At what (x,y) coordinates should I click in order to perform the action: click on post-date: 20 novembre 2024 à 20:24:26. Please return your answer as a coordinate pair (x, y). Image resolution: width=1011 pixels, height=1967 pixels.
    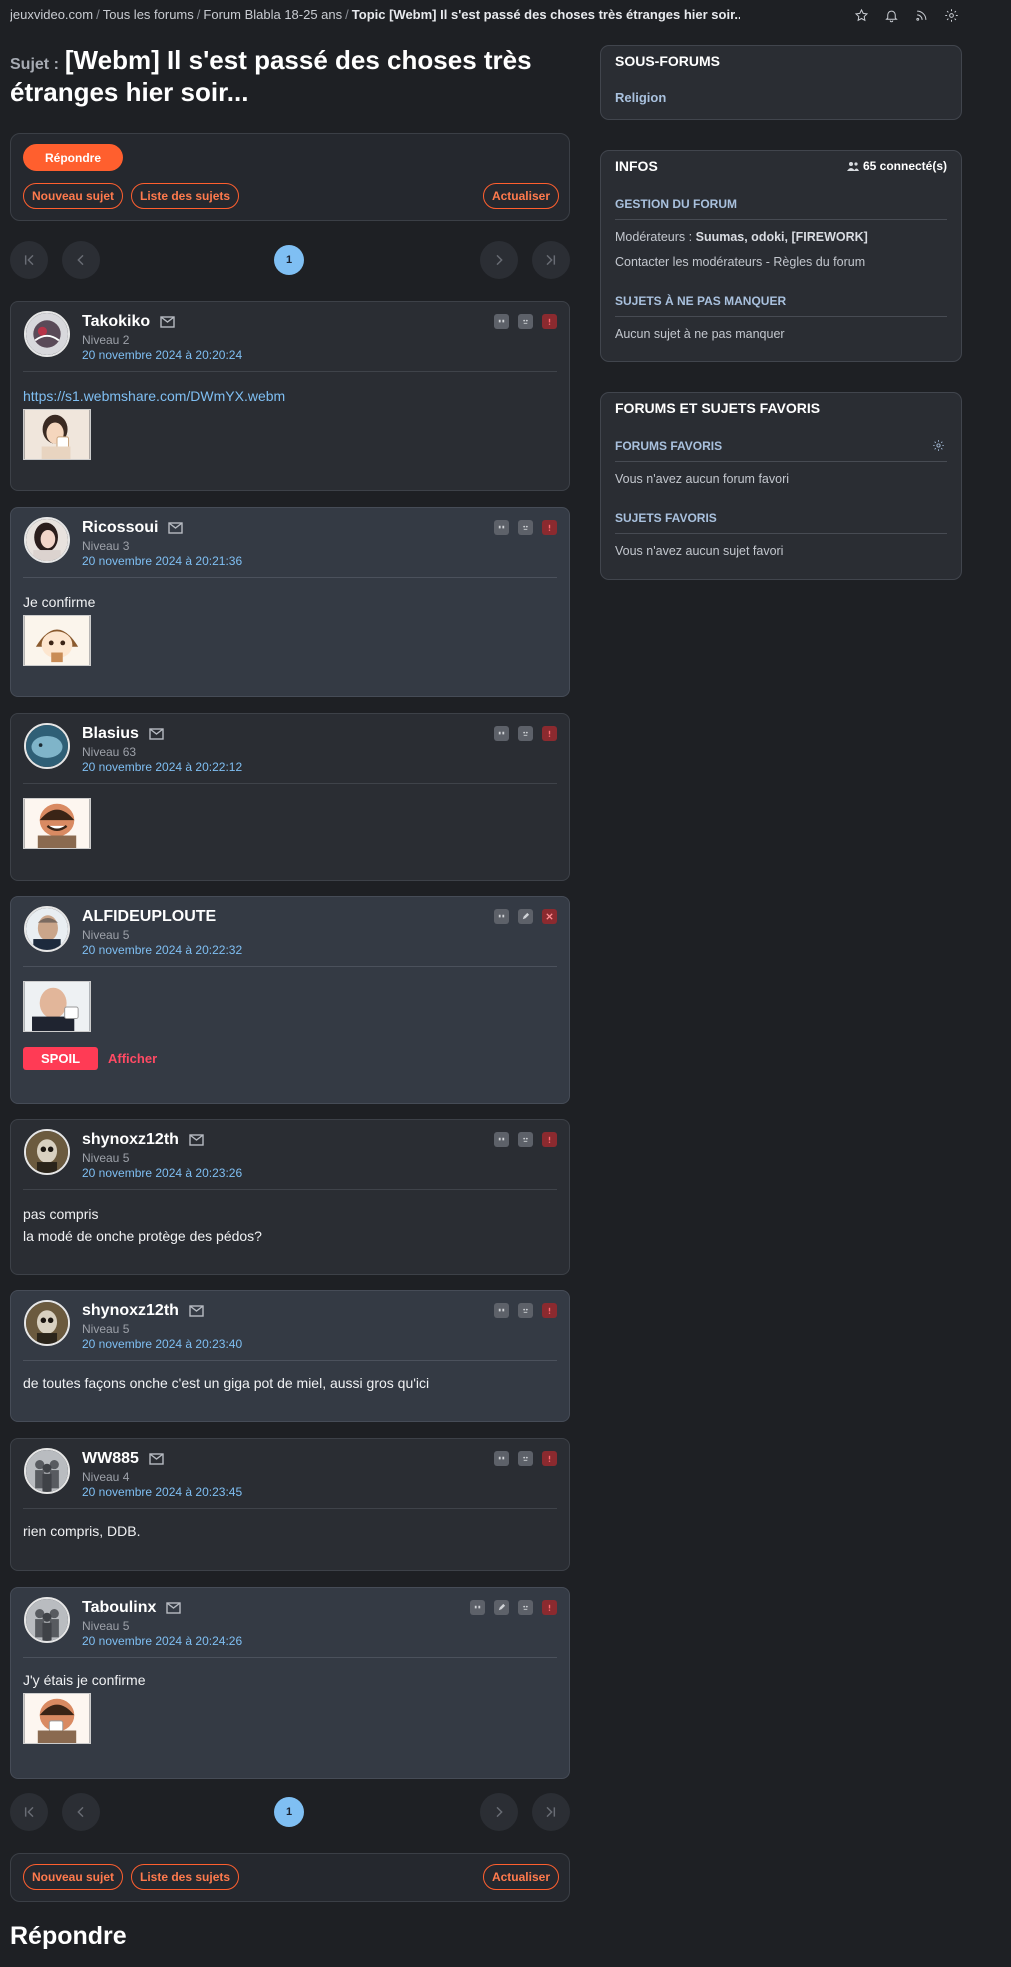
    Looking at the image, I should click on (162, 1641).